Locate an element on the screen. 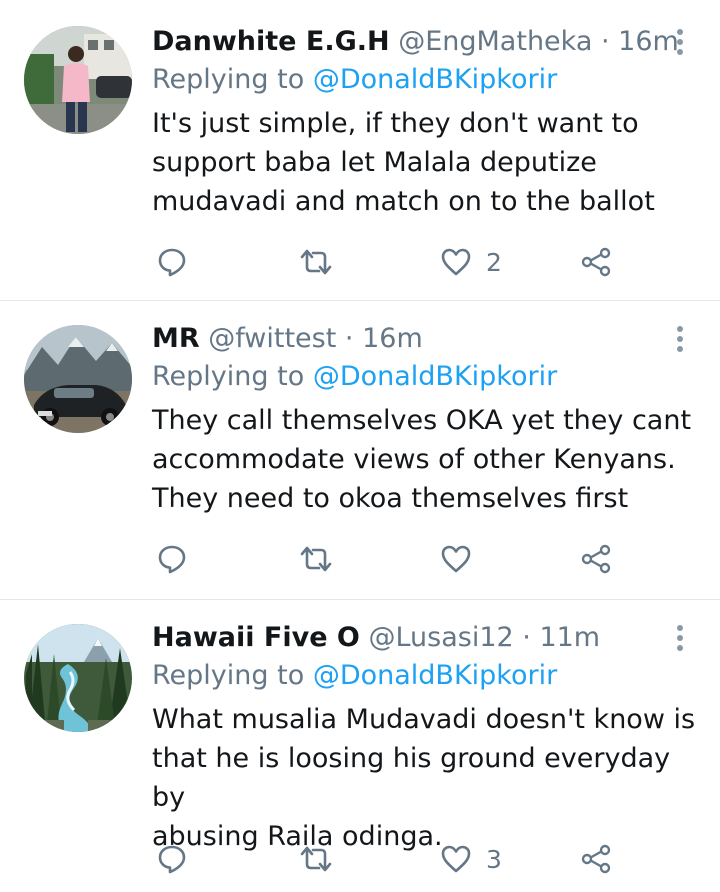 The width and height of the screenshot is (720, 892). tweet-header: Danwhite E.G.H @EngMatheka · 16m is located at coordinates (415, 42).